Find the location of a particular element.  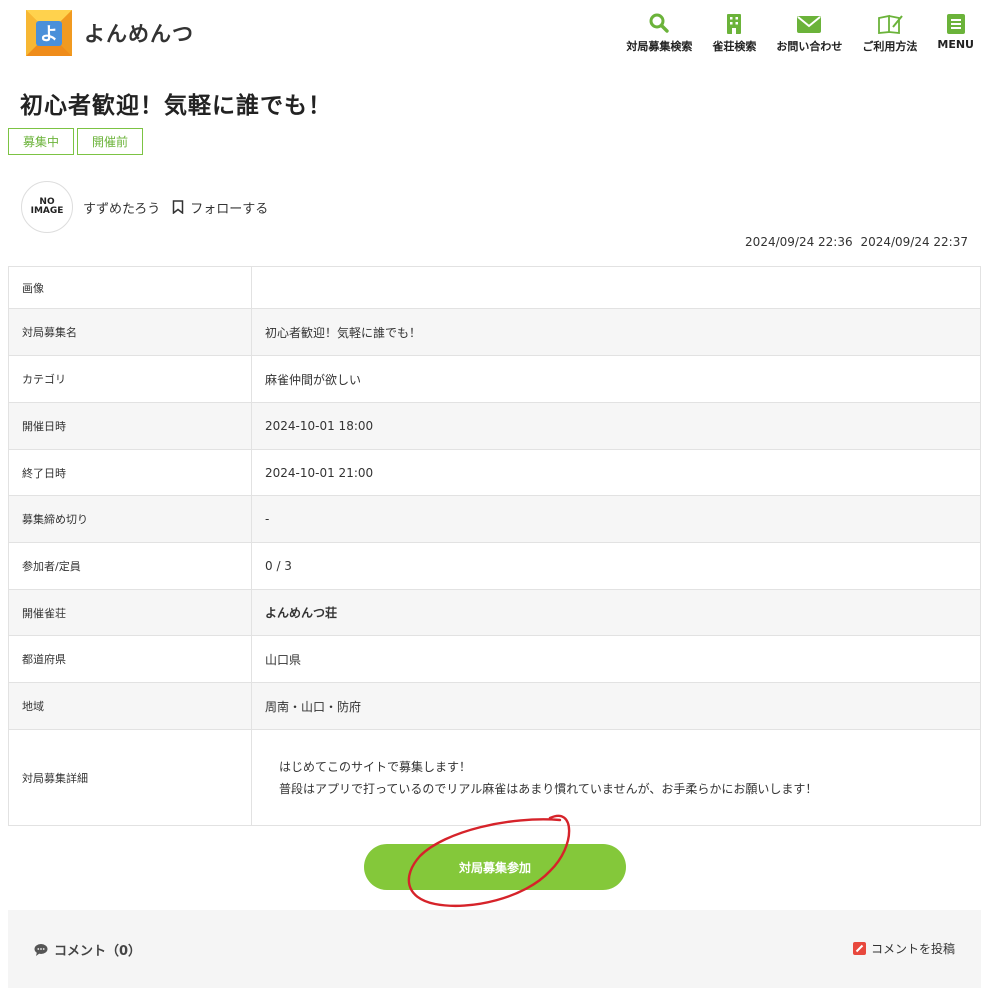

row-value-parlor: よんめんつ荘 is located at coordinates (616, 612).